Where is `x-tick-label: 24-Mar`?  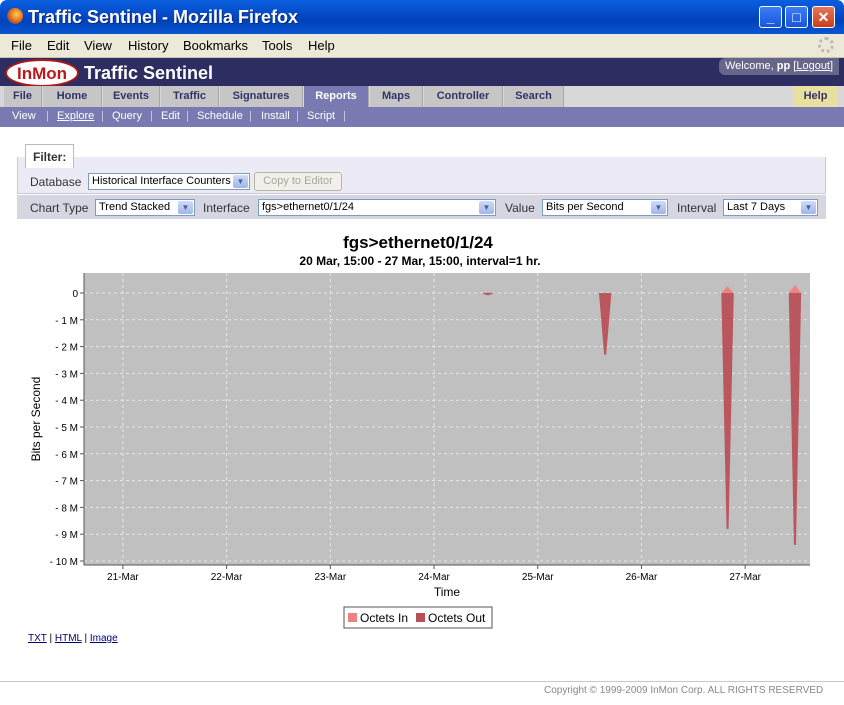 x-tick-label: 24-Mar is located at coordinates (434, 577).